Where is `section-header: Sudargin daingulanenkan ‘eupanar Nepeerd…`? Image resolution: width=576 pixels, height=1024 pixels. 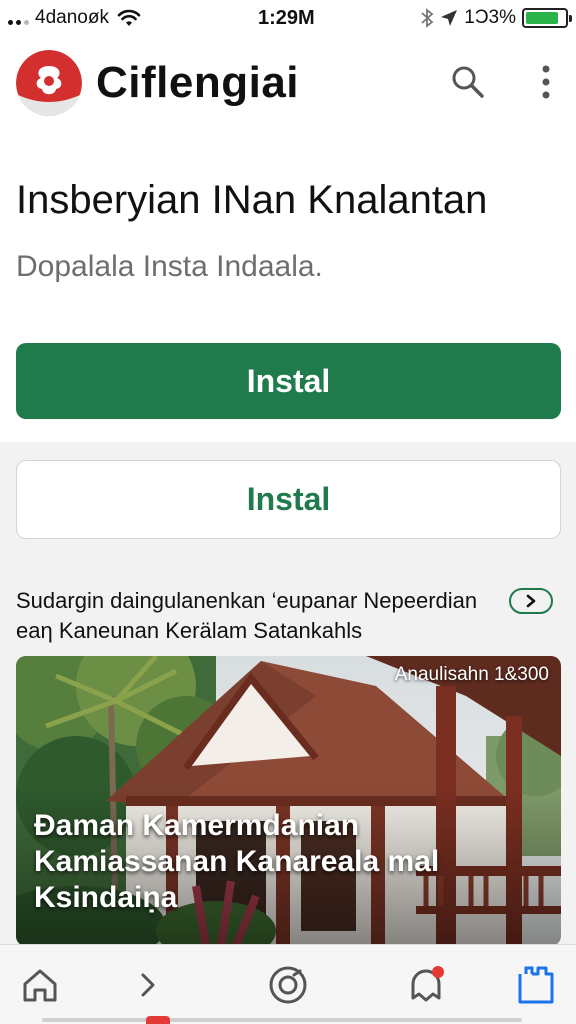
section-header: Sudargin daingulanenkan ‘eupanar Nepeerd… is located at coordinates (288, 616).